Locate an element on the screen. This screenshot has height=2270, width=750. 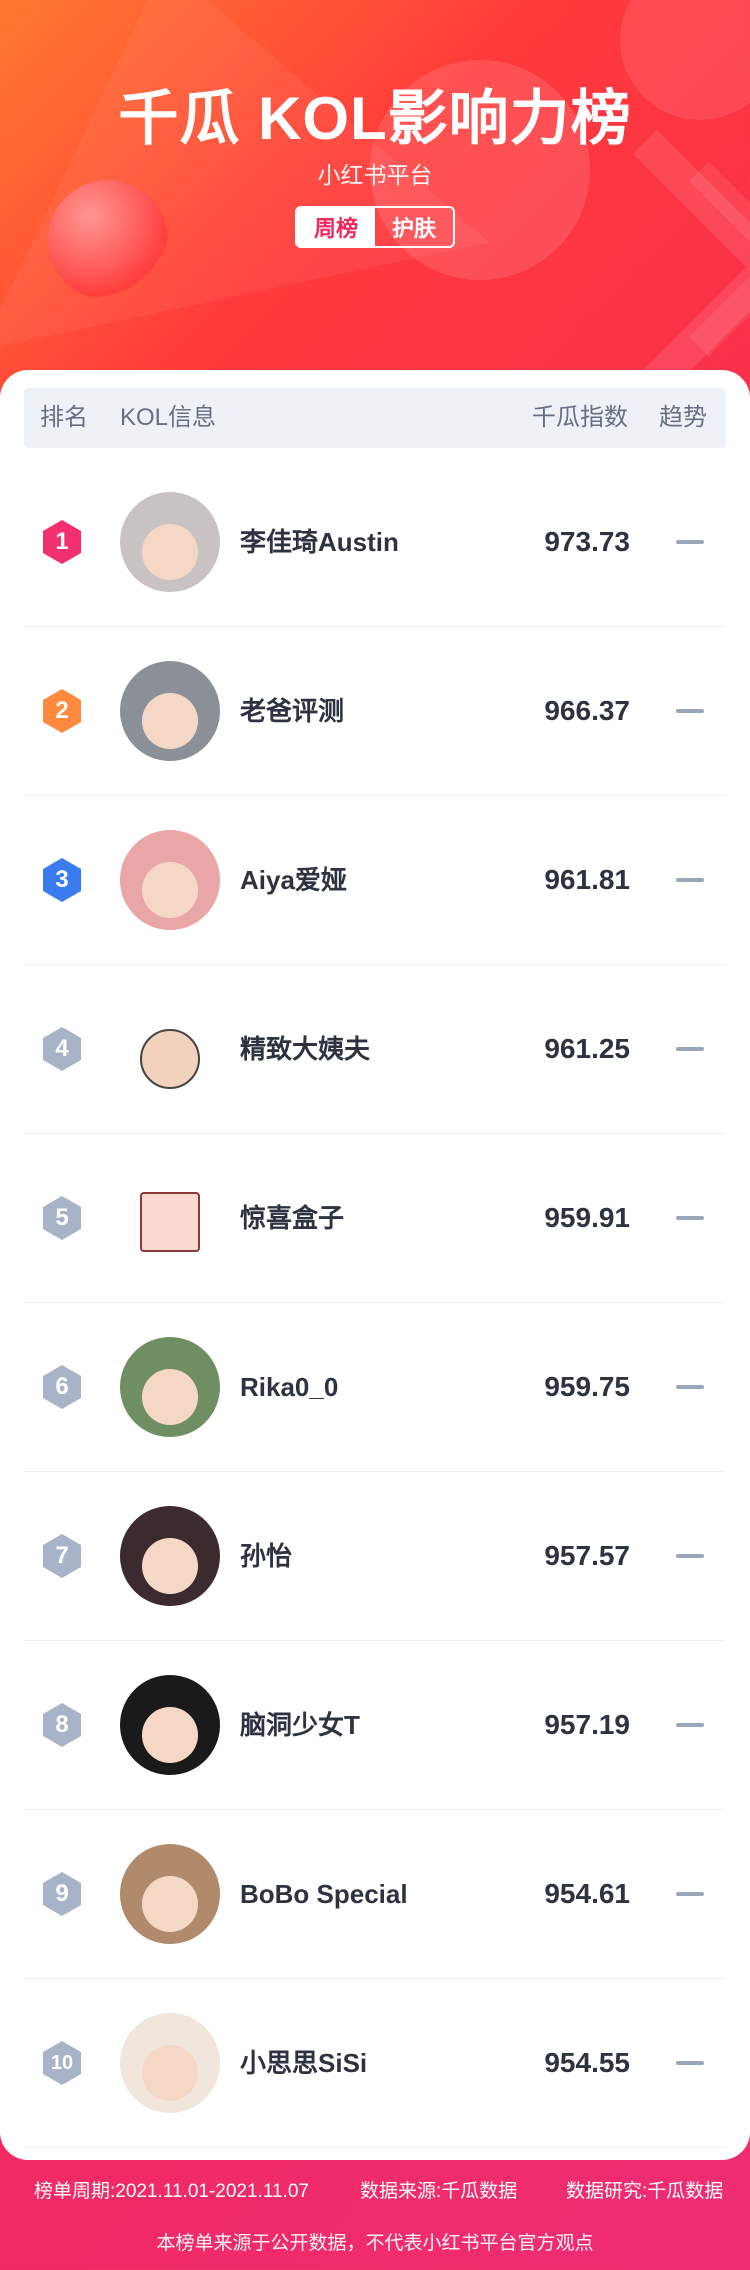
rank-number: 7 is located at coordinates (62, 1555).